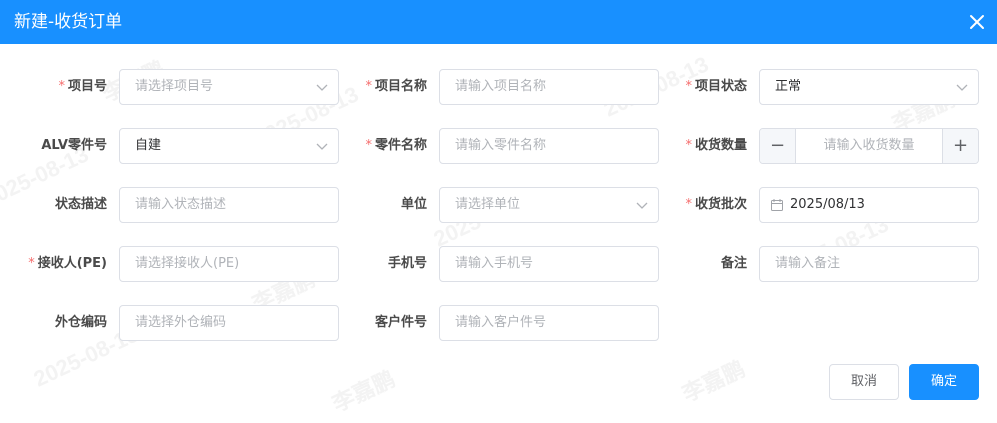 This screenshot has width=997, height=423. I want to click on project-name-placeholder: 请输入项目名称, so click(501, 86).